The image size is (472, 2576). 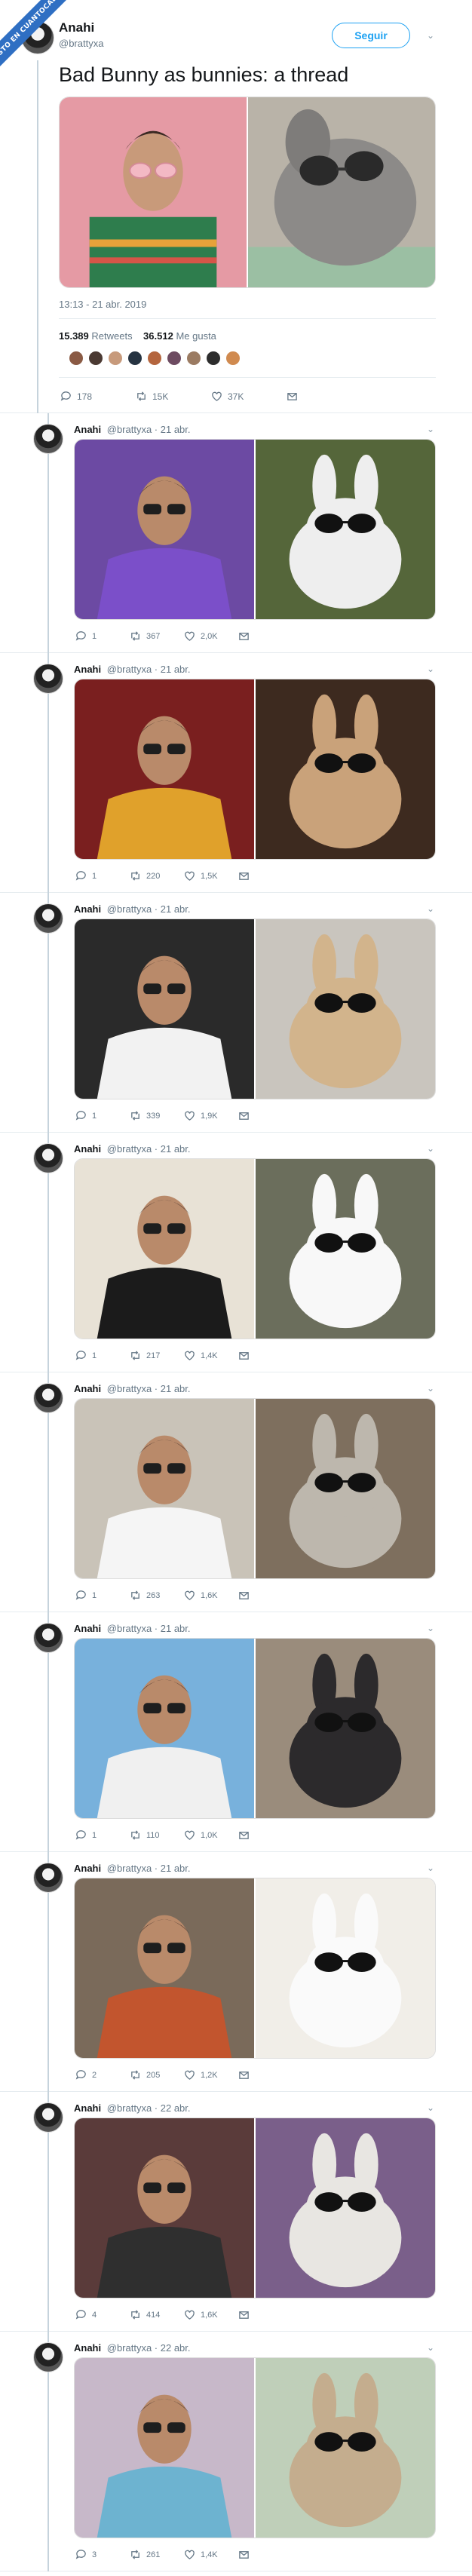 What do you see at coordinates (157, 2554) in the screenshot?
I see `retweet-button: 261` at bounding box center [157, 2554].